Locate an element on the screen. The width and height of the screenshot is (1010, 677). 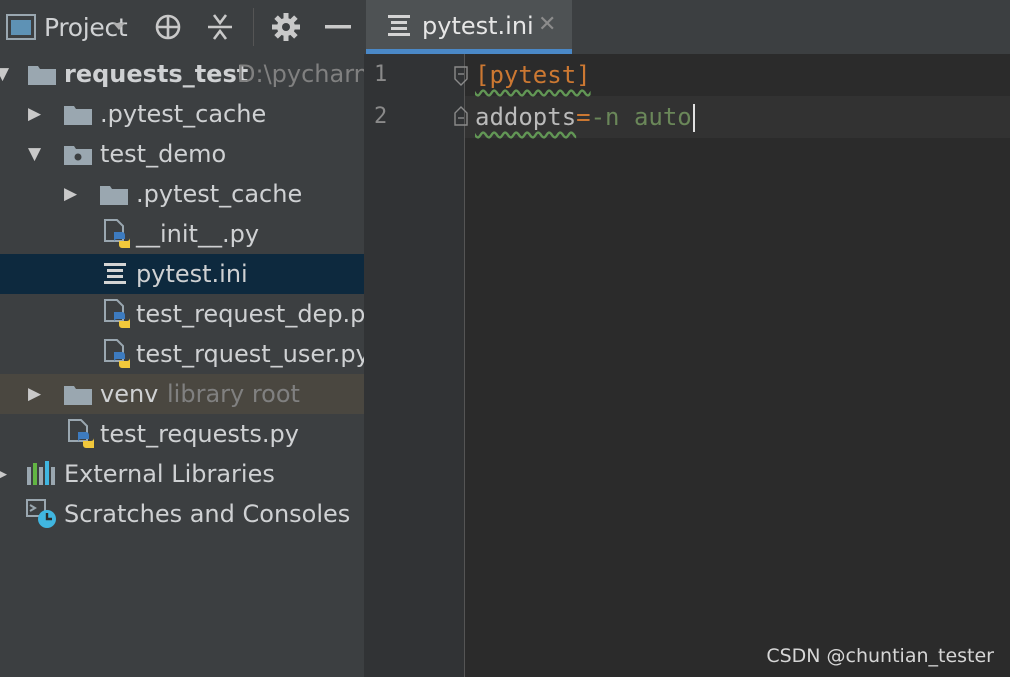
tree-item-label: __init__.py is located at coordinates (198, 234).